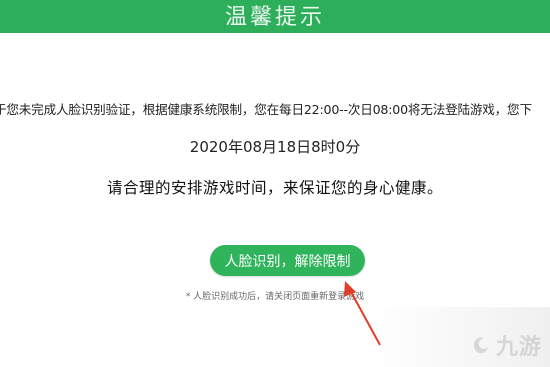 This screenshot has height=367, width=550. Describe the element at coordinates (518, 347) in the screenshot. I see `watermark-text: 九游` at that location.